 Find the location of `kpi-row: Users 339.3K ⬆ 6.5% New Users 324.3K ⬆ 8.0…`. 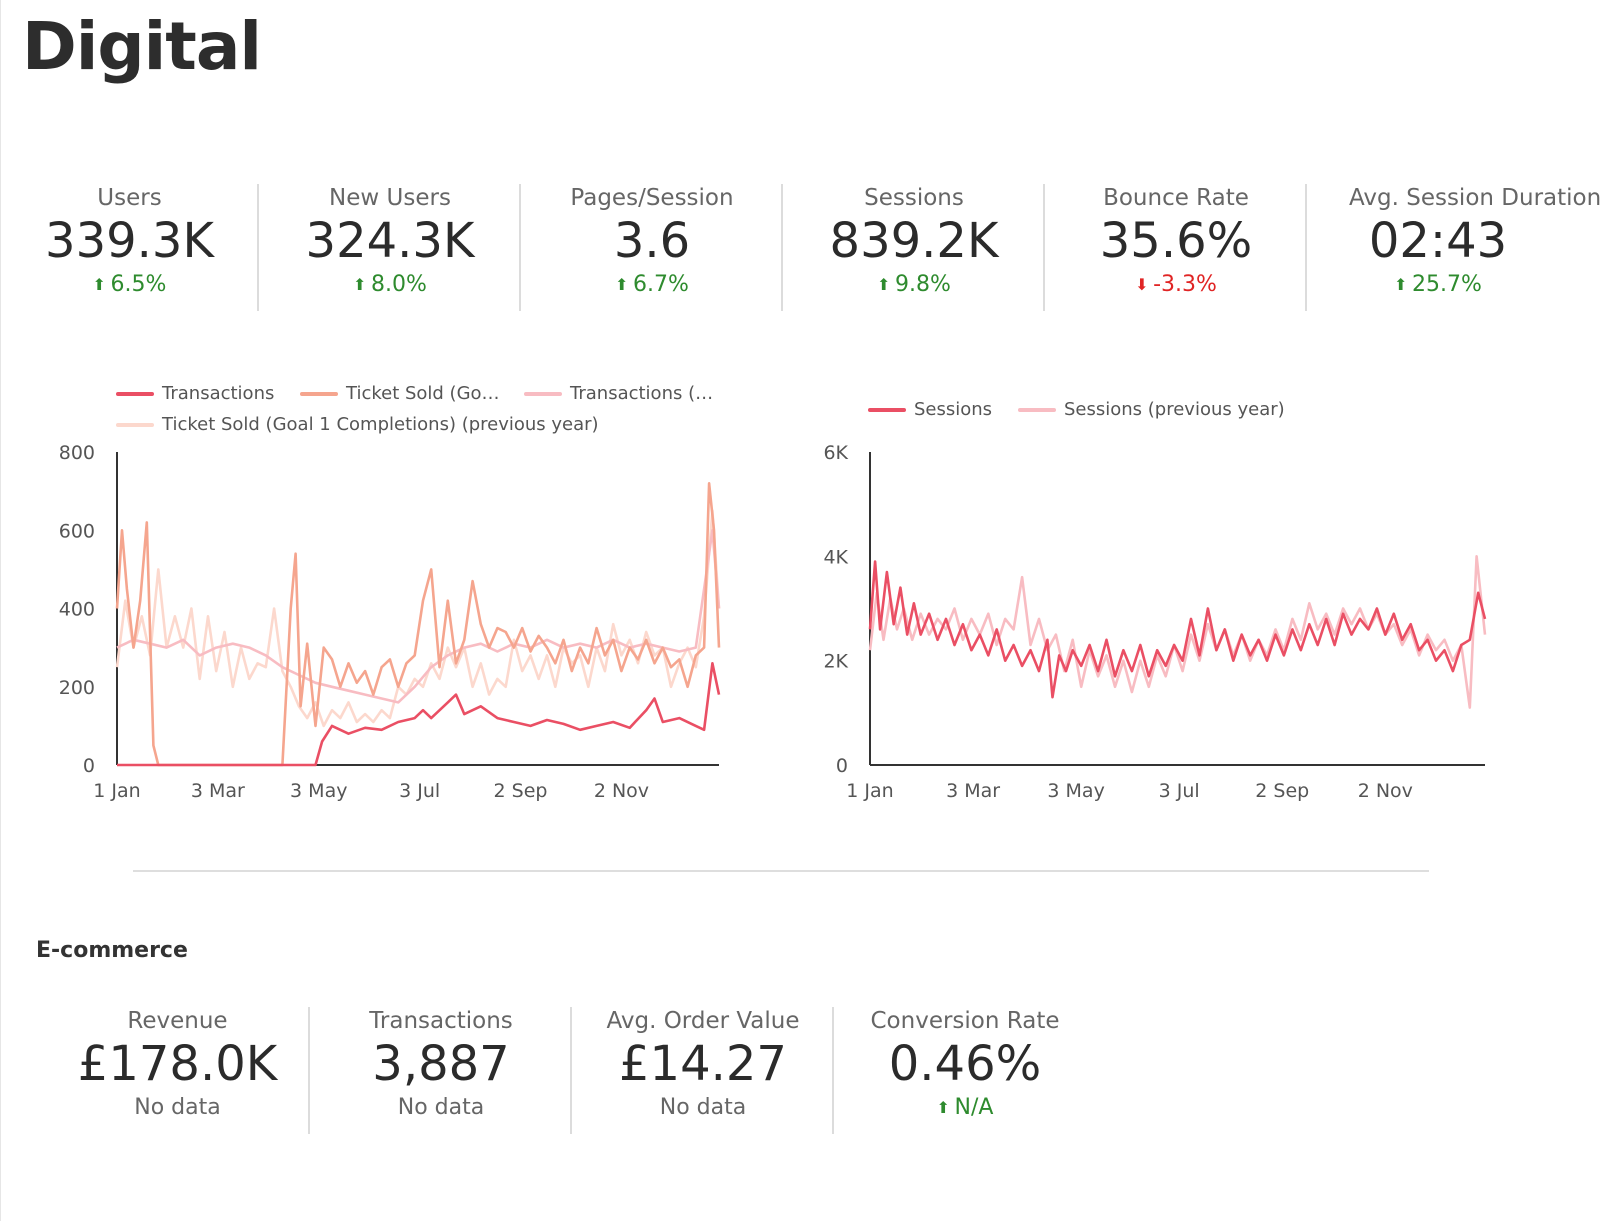

kpi-row: Users 339.3K ⬆ 6.5% New Users 324.3K ⬆ 8.0… is located at coordinates (800, 247).